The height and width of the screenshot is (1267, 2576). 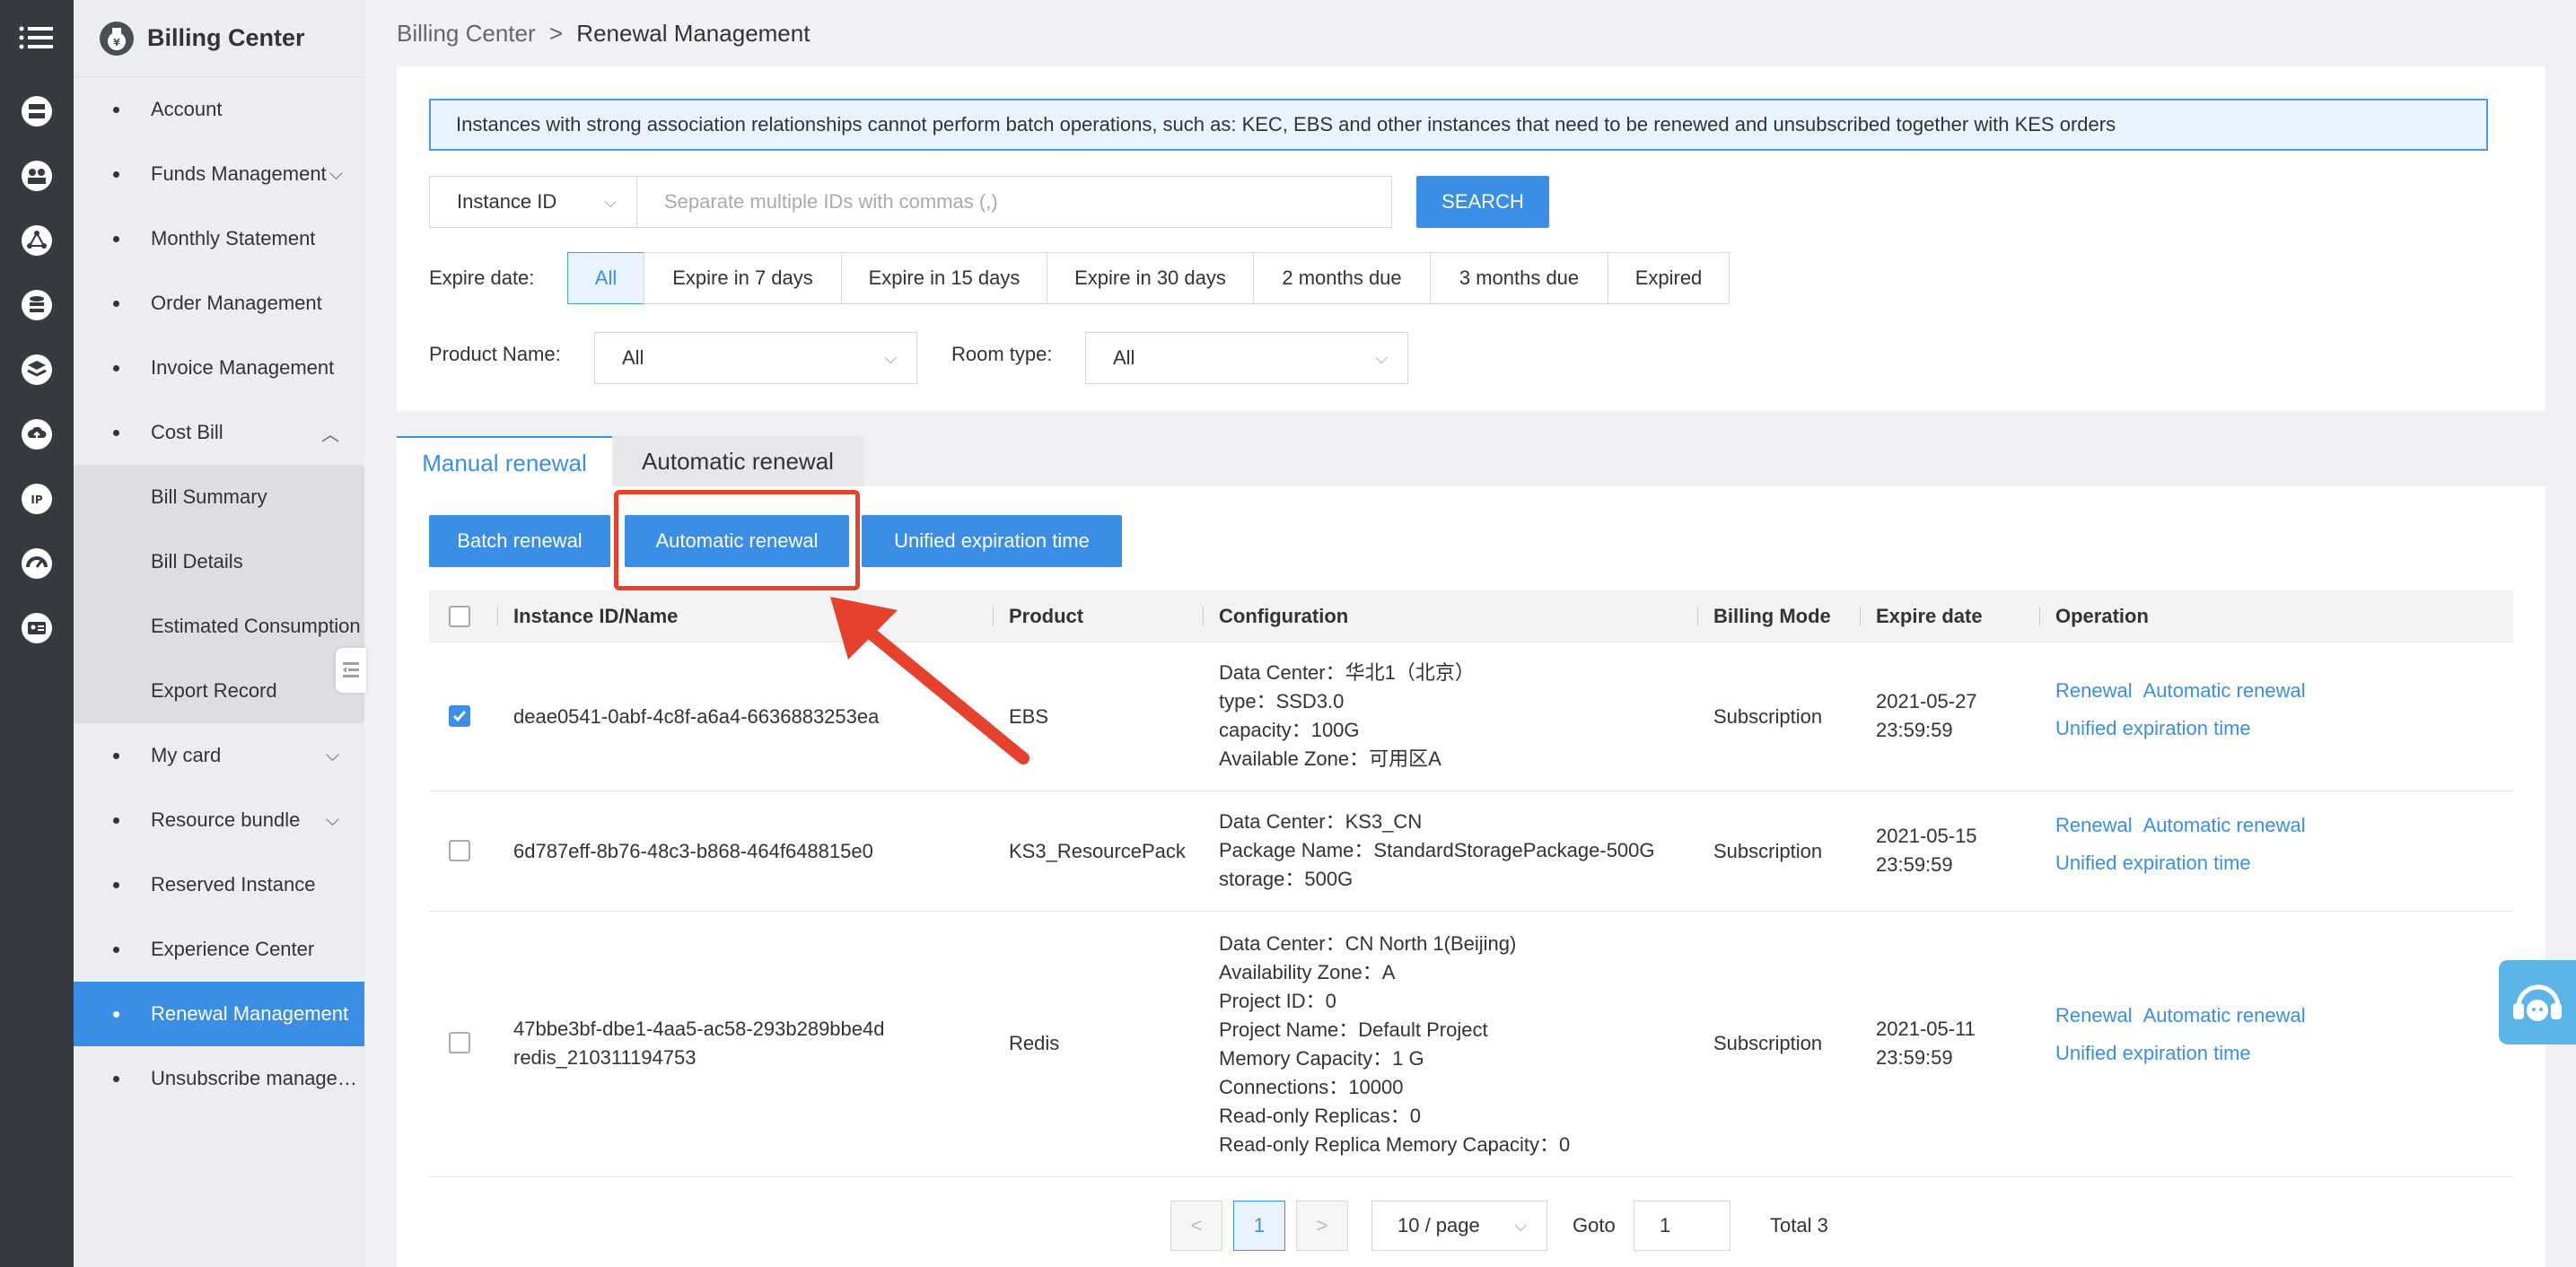 I want to click on customer-service-icon, so click(x=2537, y=1002).